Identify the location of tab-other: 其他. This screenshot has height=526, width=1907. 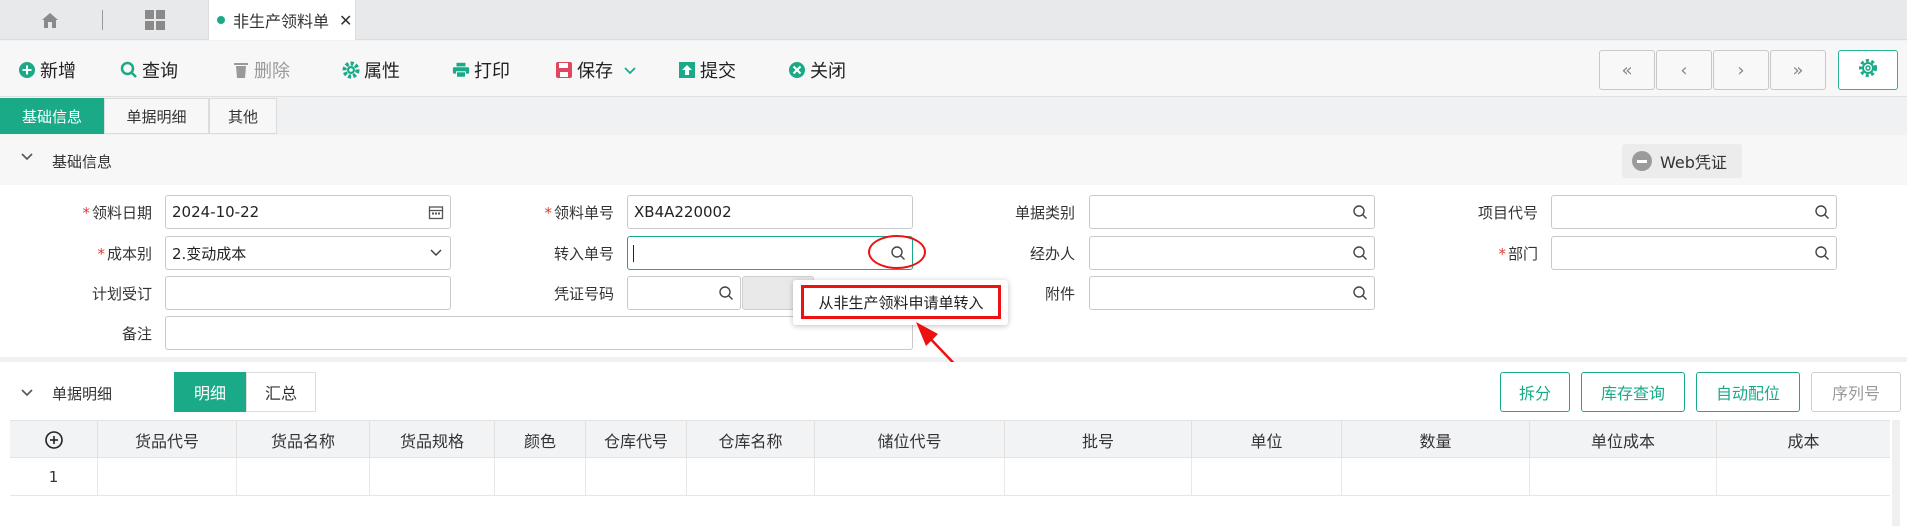
(243, 116).